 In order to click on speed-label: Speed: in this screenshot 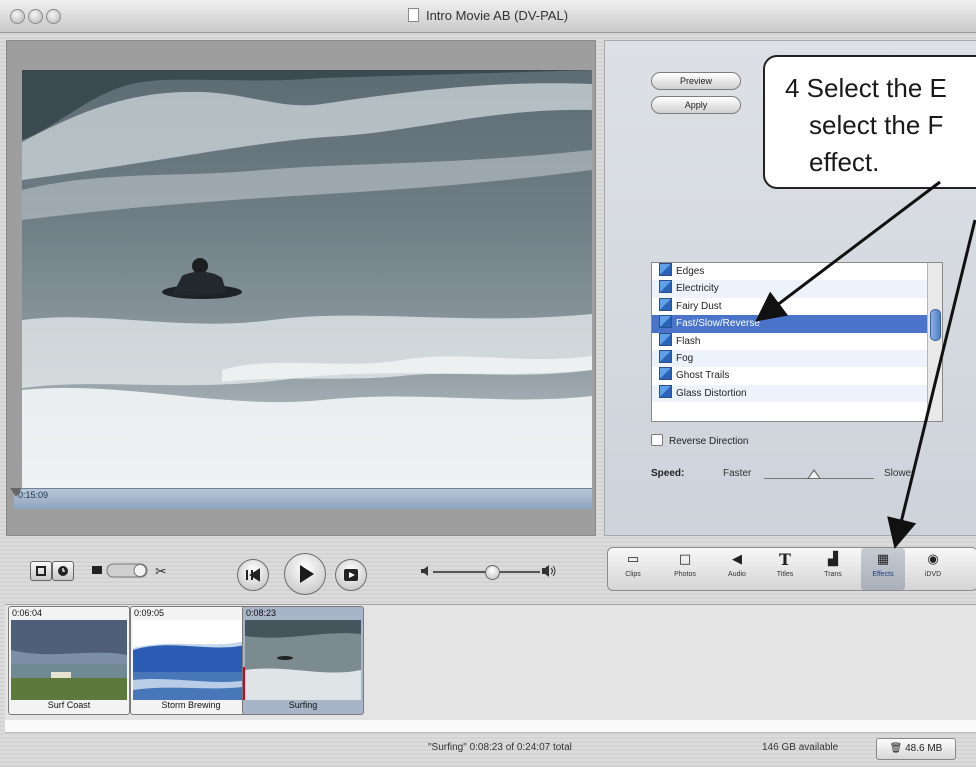, I will do `click(668, 473)`.